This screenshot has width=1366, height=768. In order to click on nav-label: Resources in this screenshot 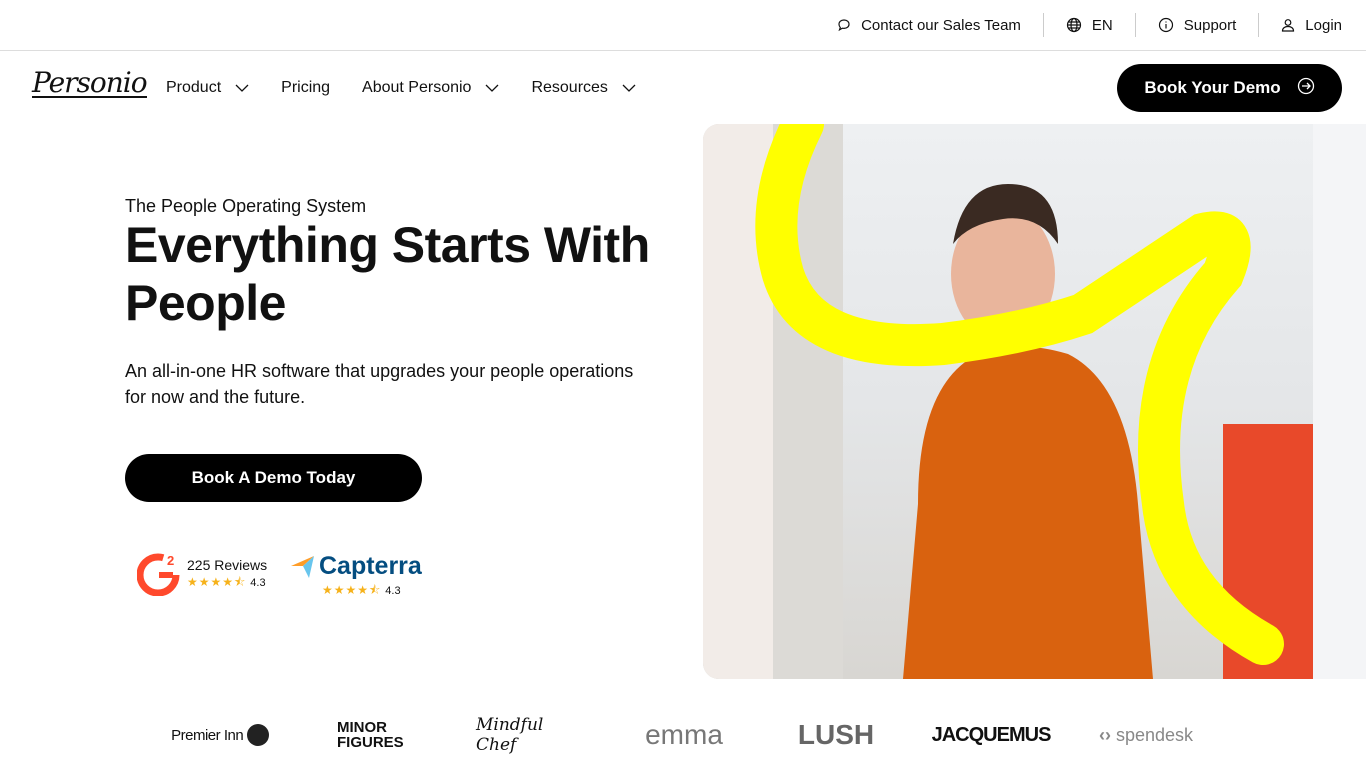, I will do `click(569, 87)`.